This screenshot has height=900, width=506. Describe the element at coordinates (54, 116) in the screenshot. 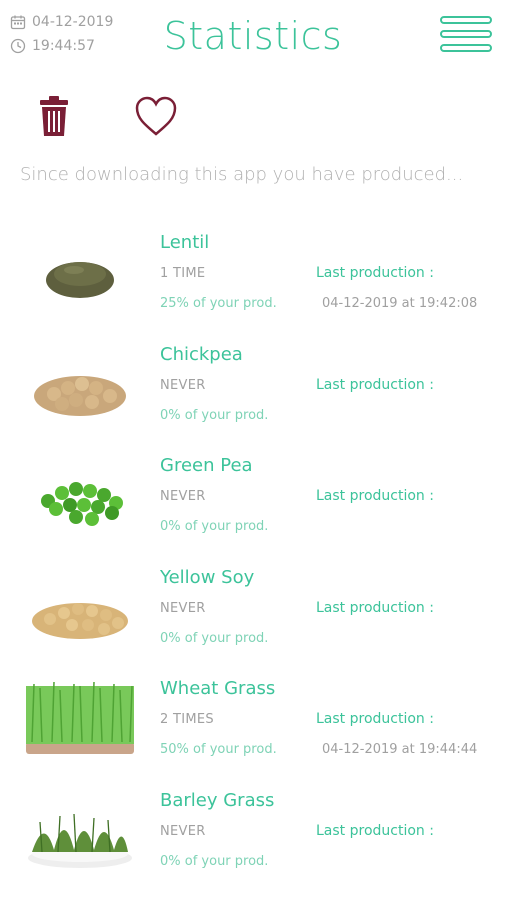

I see `trash-icon` at that location.